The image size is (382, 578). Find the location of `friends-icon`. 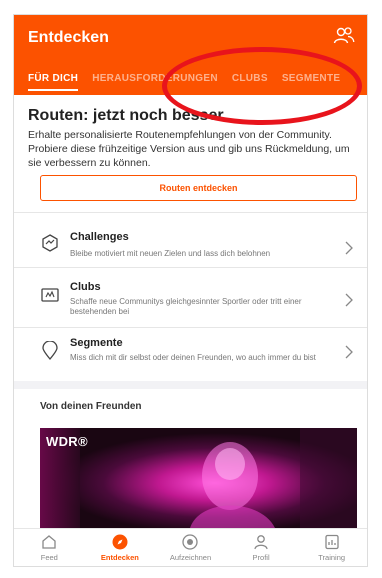

friends-icon is located at coordinates (344, 36).